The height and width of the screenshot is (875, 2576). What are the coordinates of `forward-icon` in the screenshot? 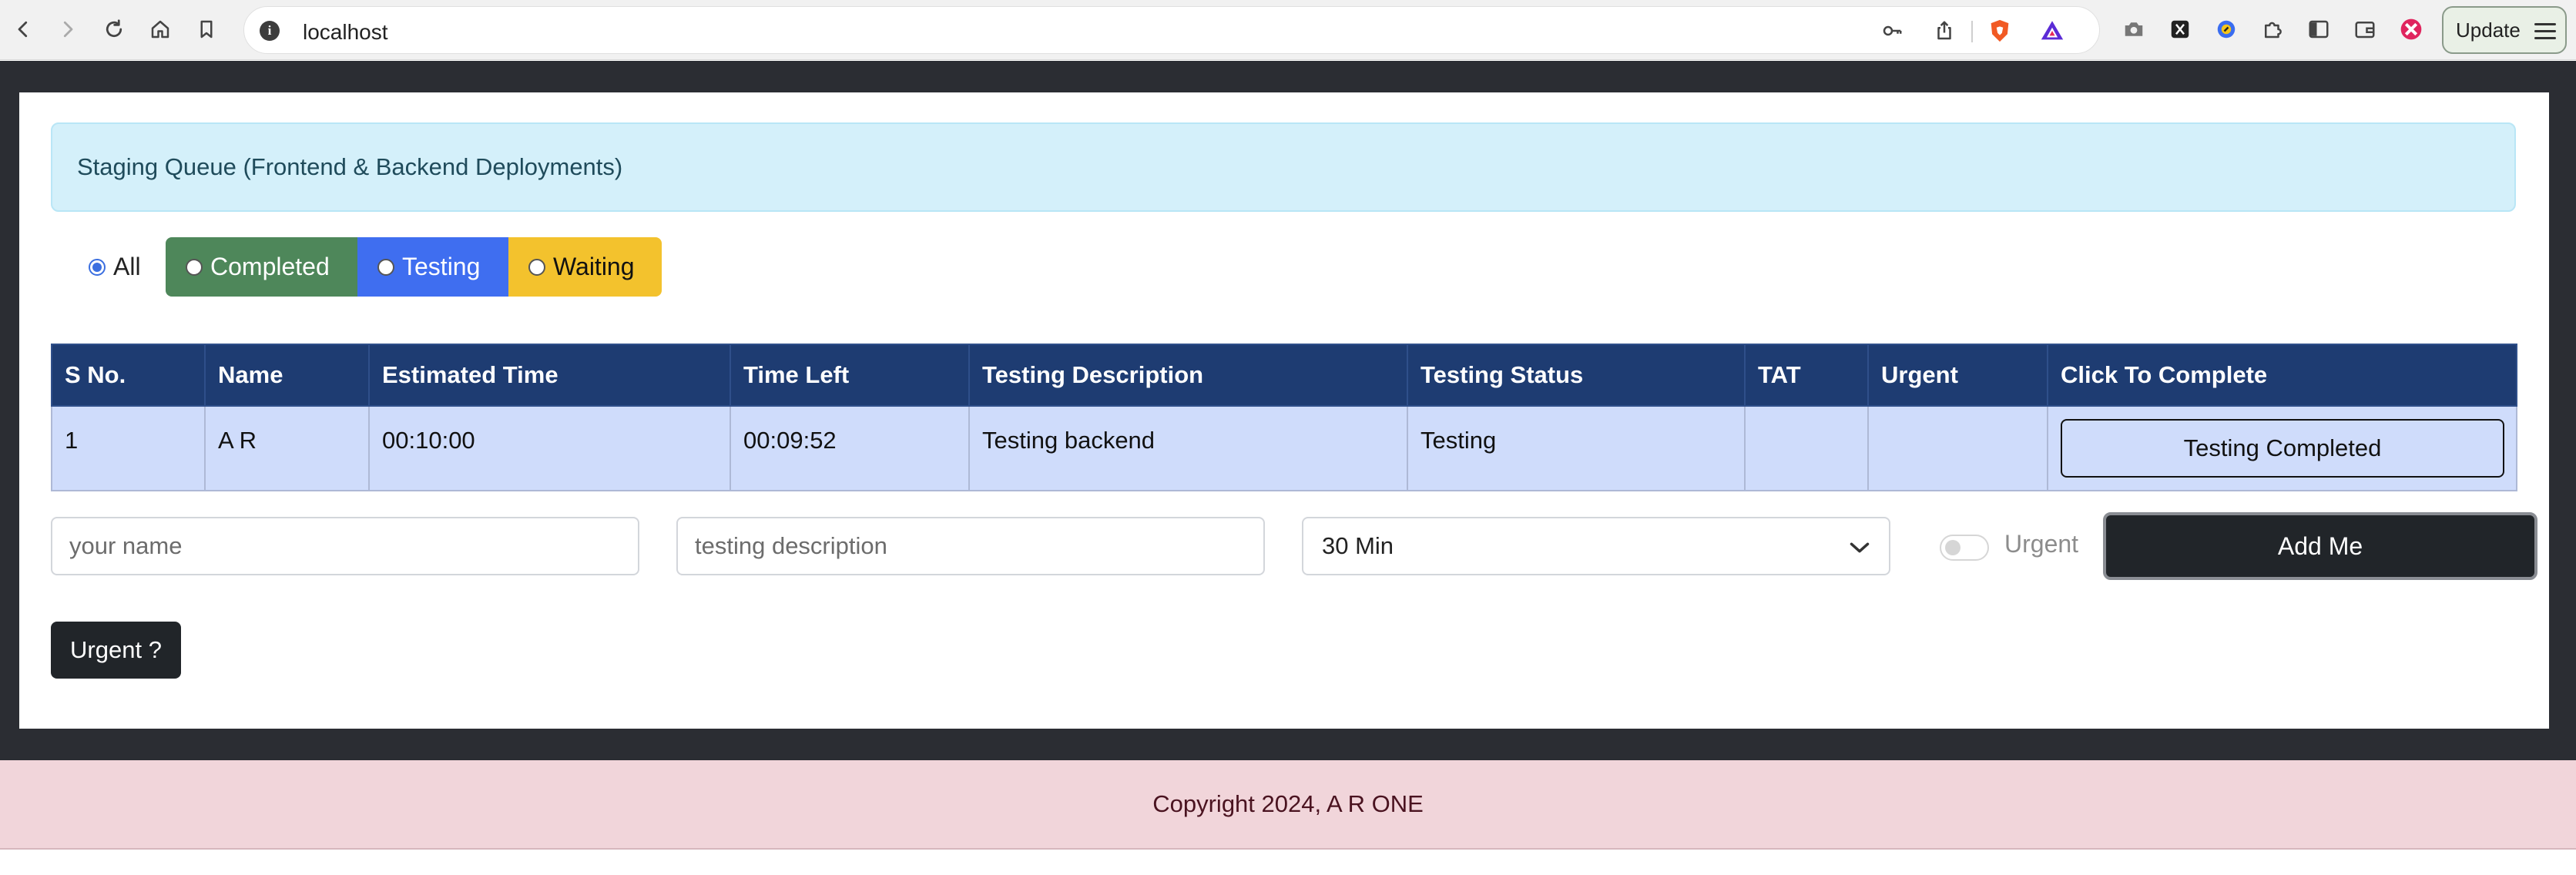 It's located at (67, 29).